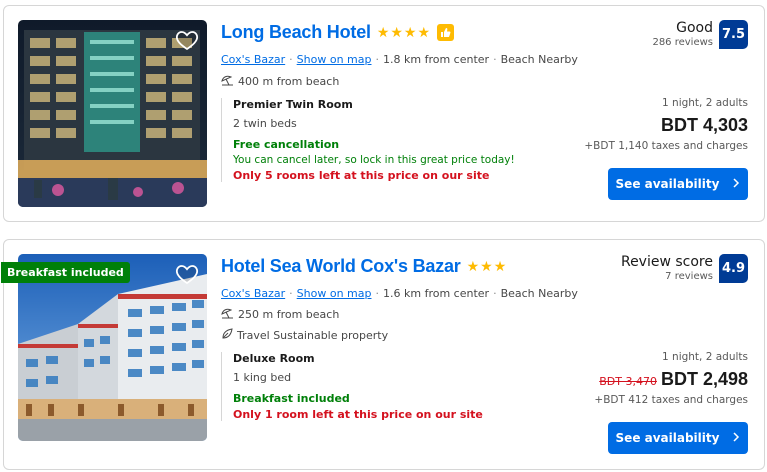  What do you see at coordinates (227, 335) in the screenshot?
I see `leaf-icon` at bounding box center [227, 335].